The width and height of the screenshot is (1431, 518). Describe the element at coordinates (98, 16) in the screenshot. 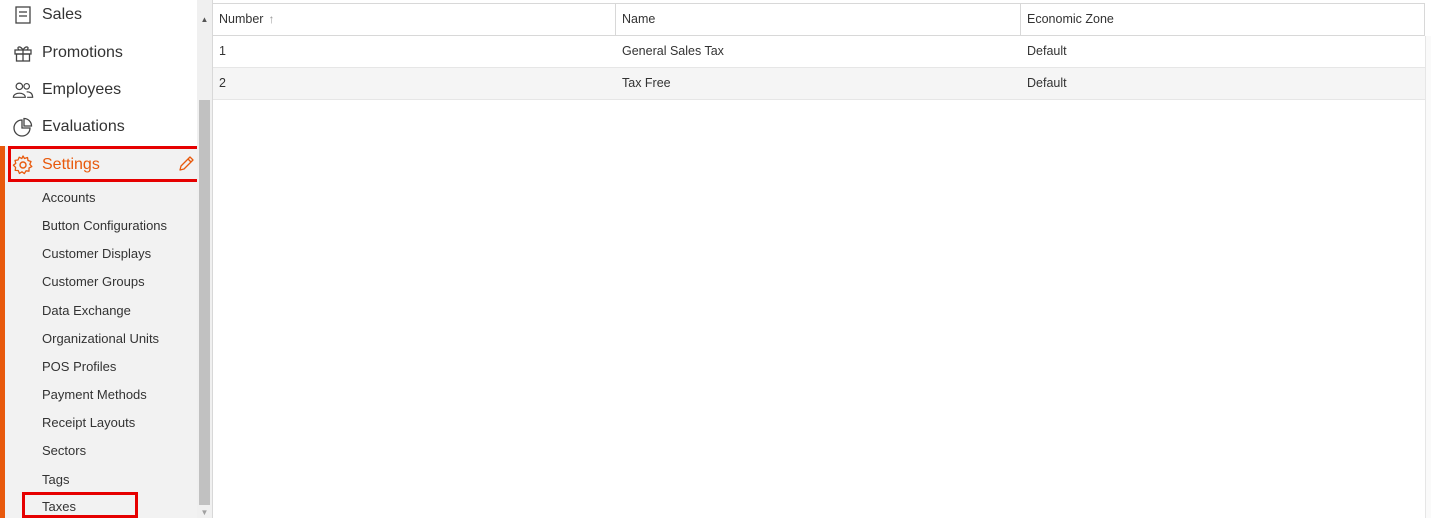

I see `sidebar-item-sales: Sales` at that location.